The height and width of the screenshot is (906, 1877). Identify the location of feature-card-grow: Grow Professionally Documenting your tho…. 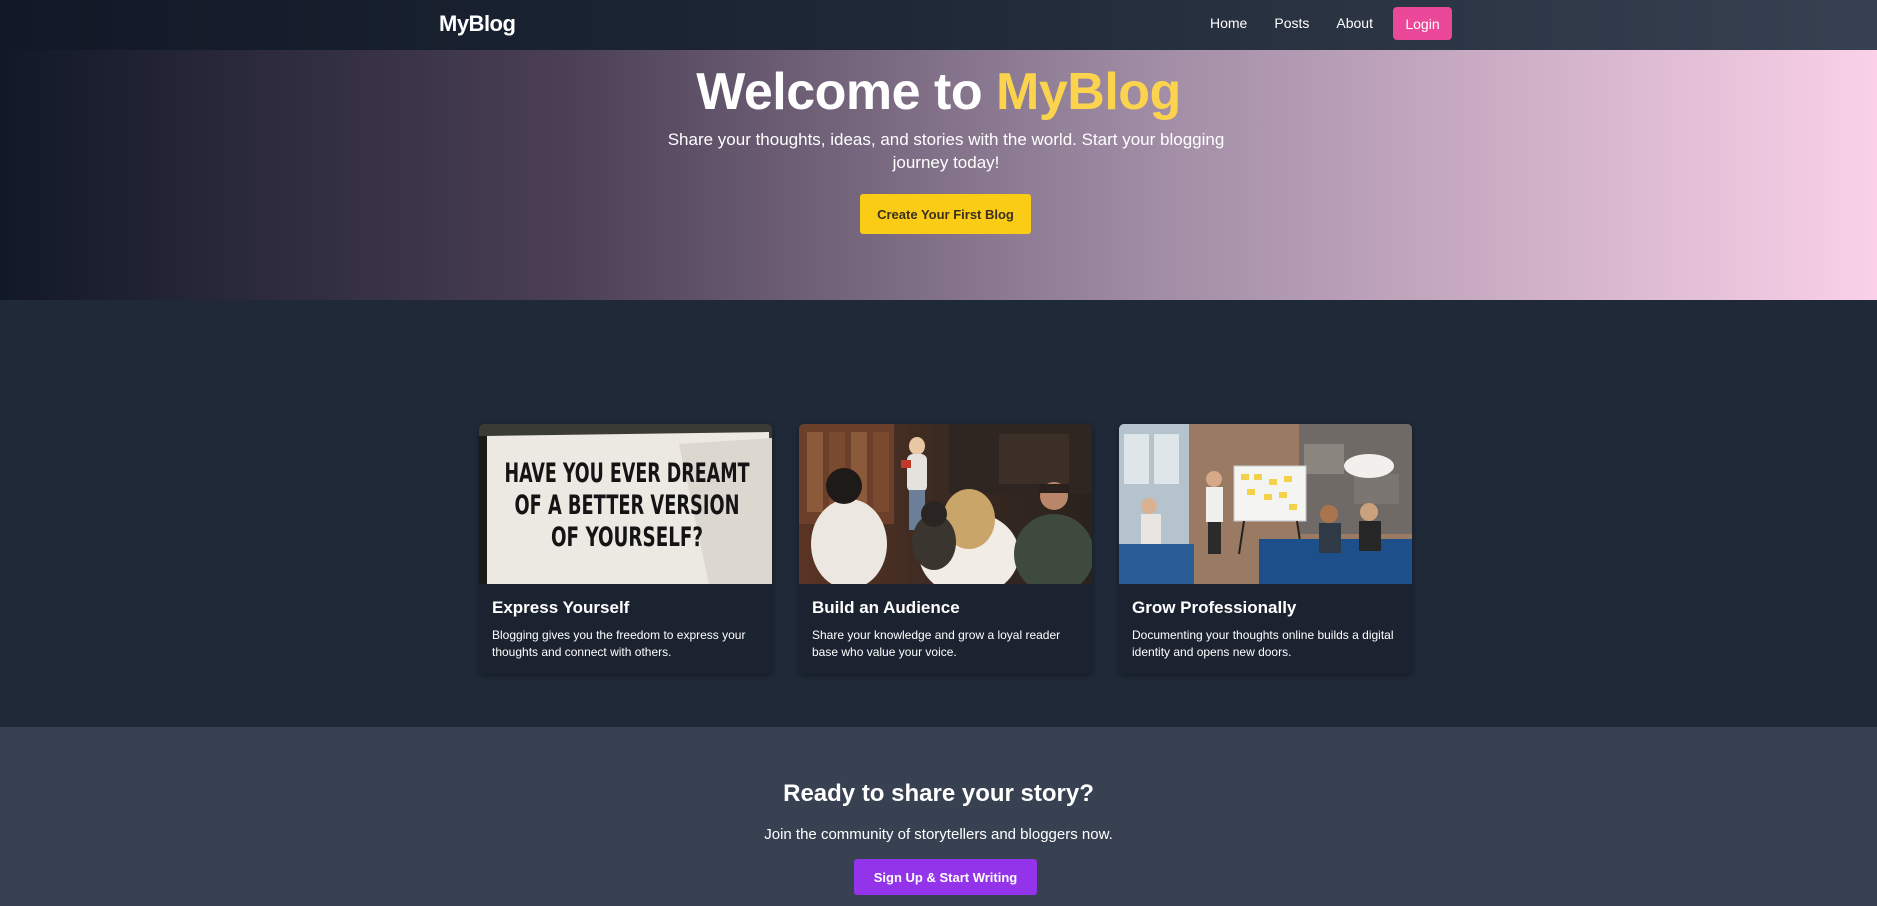
(1265, 549).